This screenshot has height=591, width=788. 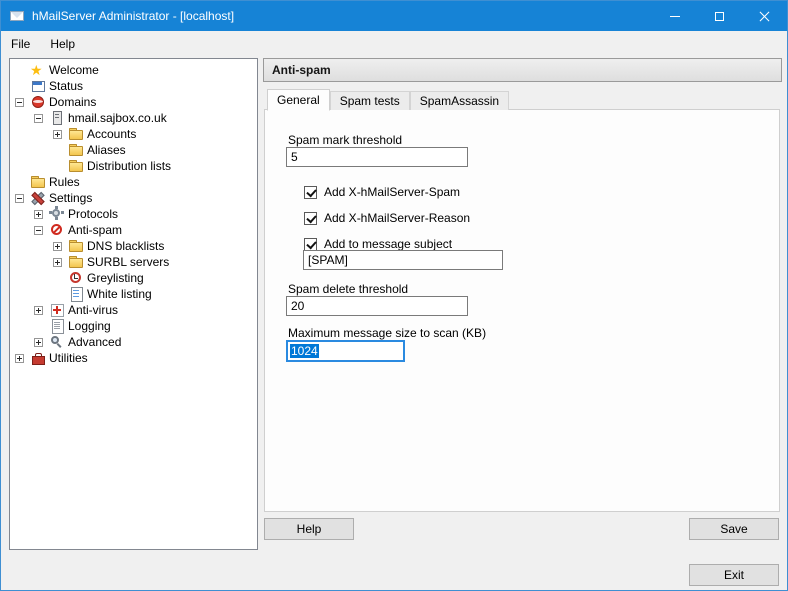 I want to click on toolbox-icon, so click(x=38, y=358).